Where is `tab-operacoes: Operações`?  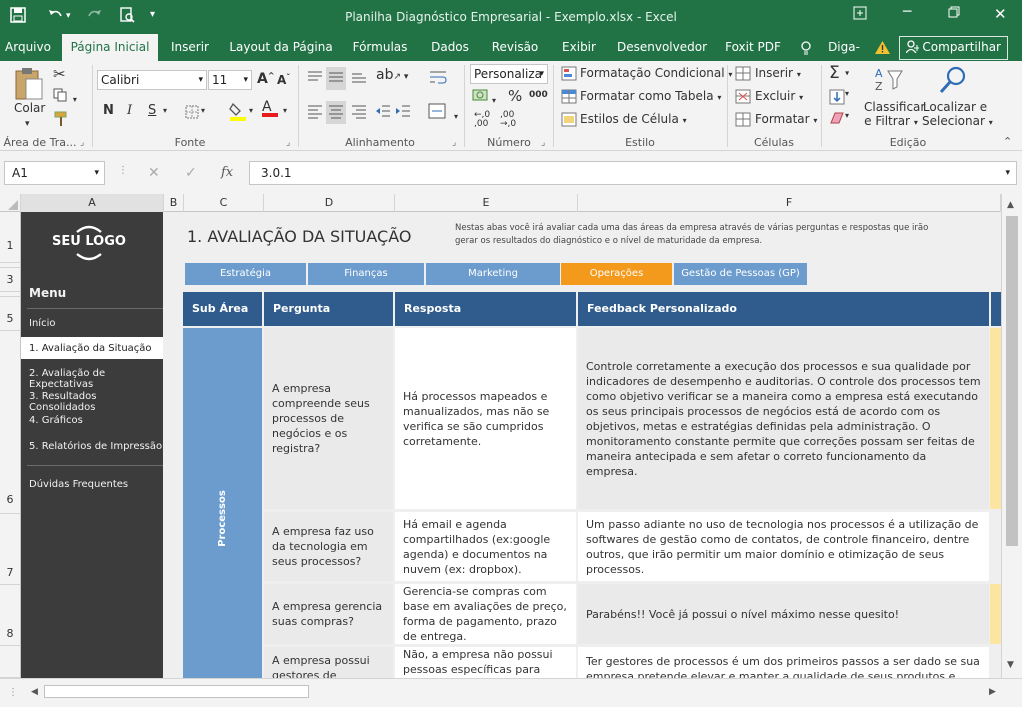 tab-operacoes: Operações is located at coordinates (616, 274).